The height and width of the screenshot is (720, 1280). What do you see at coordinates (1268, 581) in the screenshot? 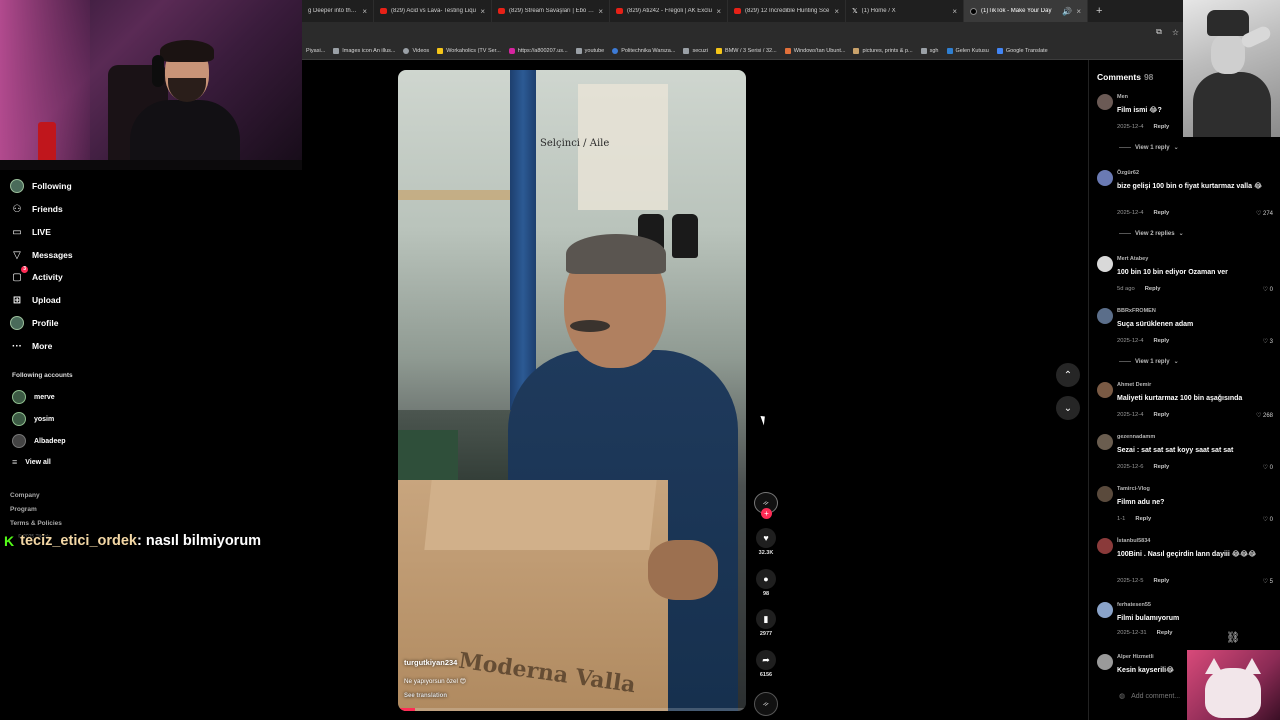
I see `comment-like-button: ♡ 5` at bounding box center [1268, 581].